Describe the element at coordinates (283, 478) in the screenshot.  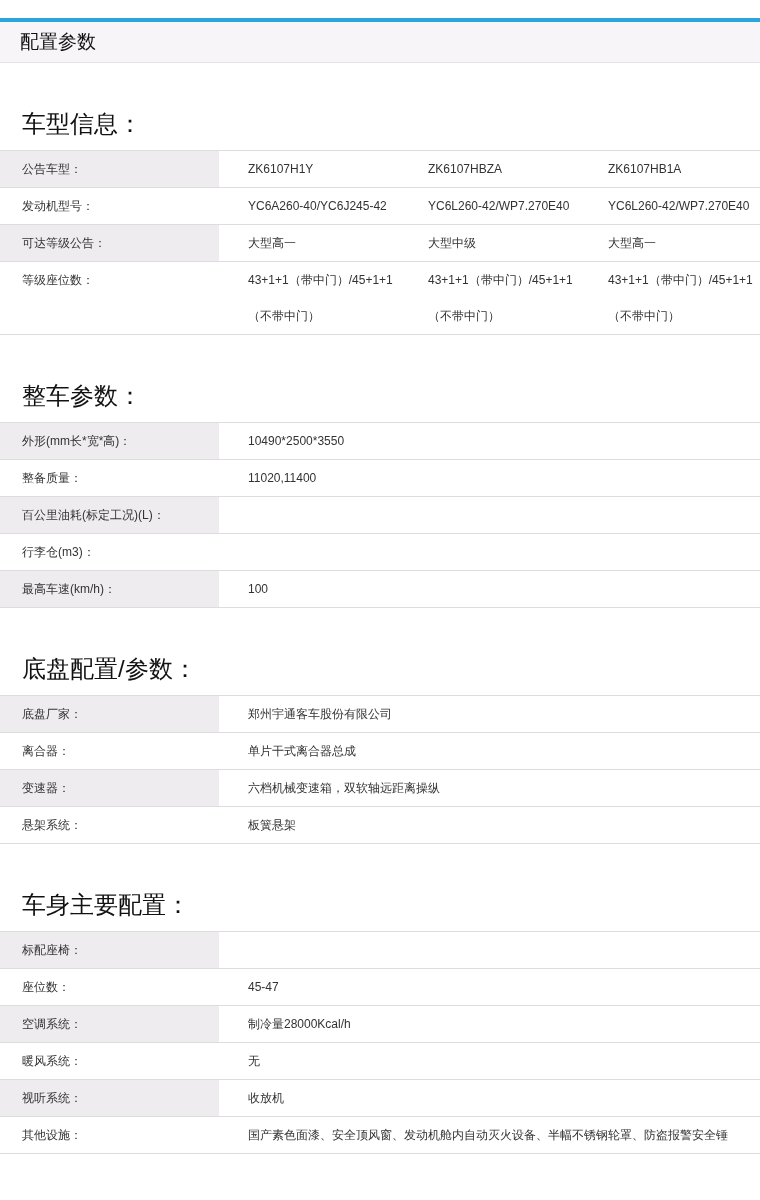
I see `table-cell-text: 11020,11400` at that location.